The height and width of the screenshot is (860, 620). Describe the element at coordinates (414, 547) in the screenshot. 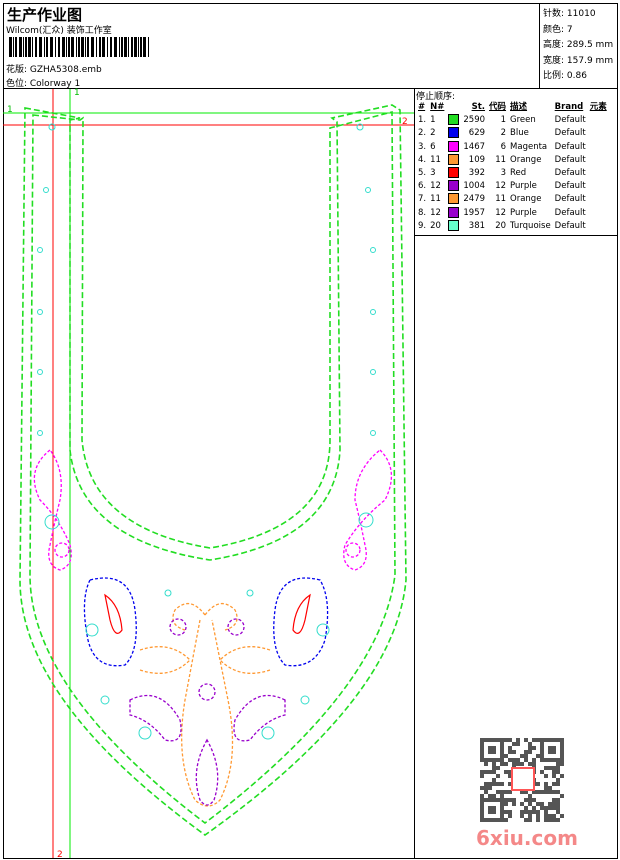

I see `preview-divider` at that location.